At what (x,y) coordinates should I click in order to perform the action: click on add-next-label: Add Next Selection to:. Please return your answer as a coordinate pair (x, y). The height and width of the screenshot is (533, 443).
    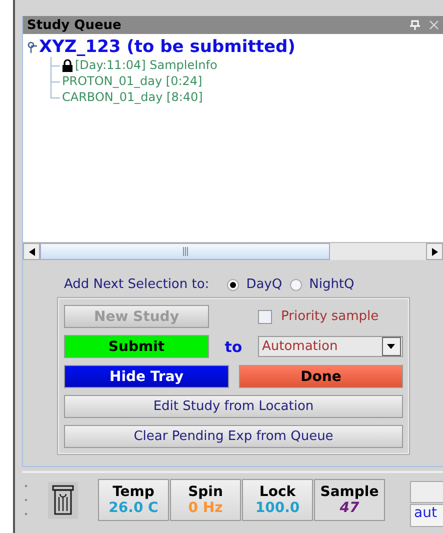
    Looking at the image, I should click on (137, 284).